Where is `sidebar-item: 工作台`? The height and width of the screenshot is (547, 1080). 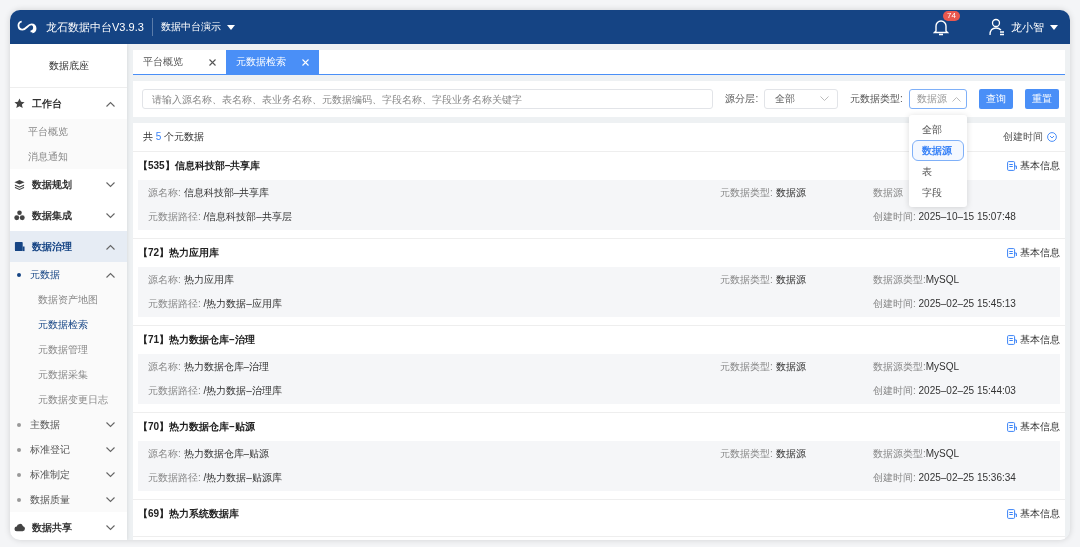
sidebar-item: 工作台 is located at coordinates (68, 103).